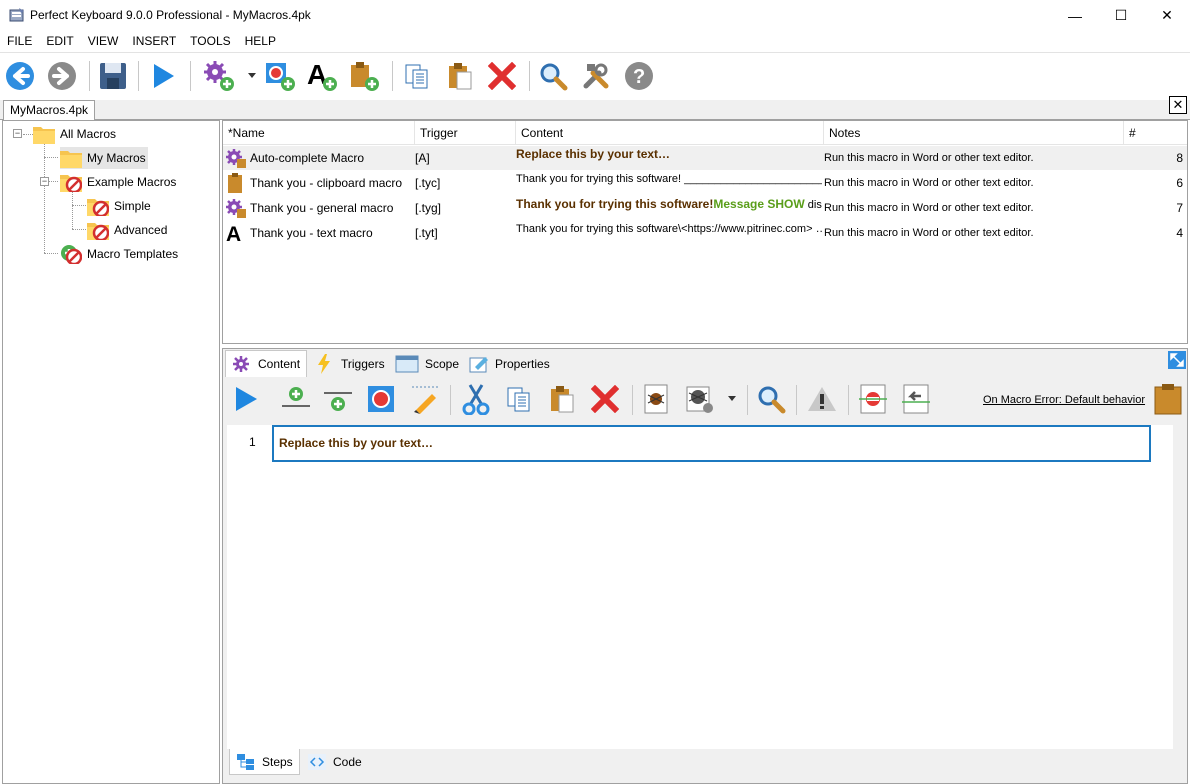 The image size is (1190, 784). I want to click on cell-name: Thank you - text macro, so click(311, 233).